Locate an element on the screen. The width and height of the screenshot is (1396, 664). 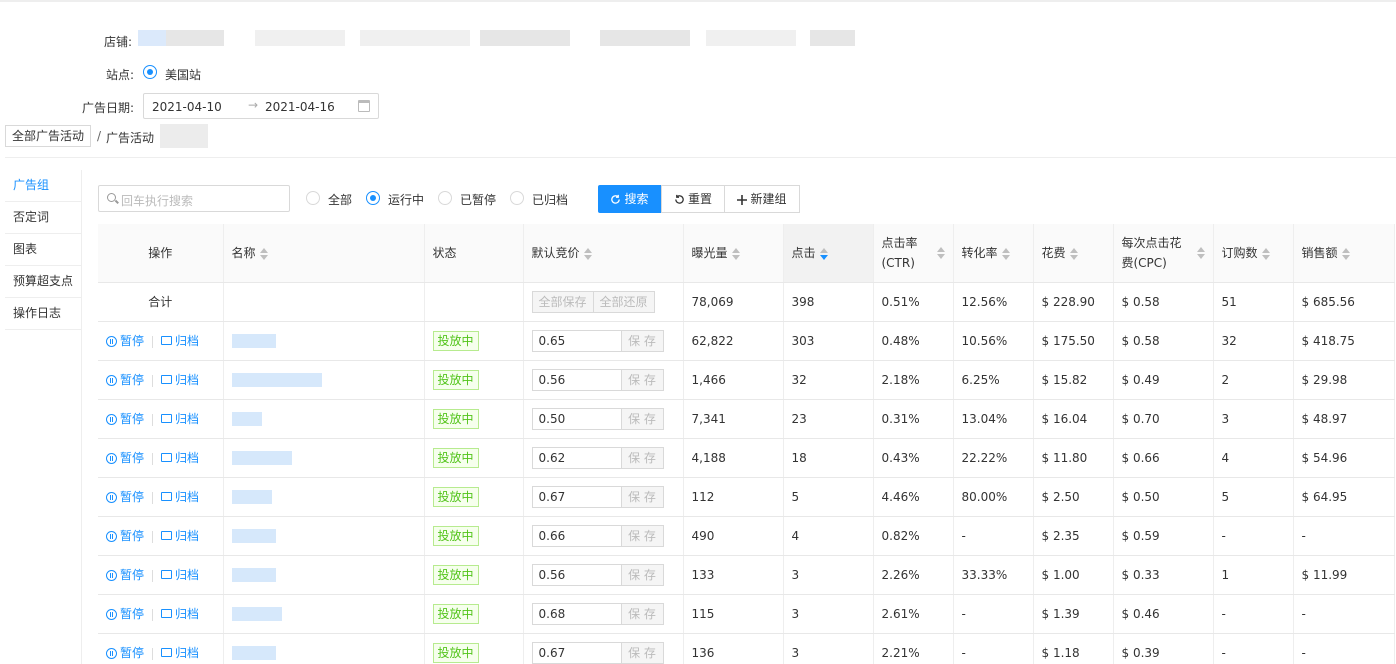
save-all-button: 全部保存 is located at coordinates (562, 301).